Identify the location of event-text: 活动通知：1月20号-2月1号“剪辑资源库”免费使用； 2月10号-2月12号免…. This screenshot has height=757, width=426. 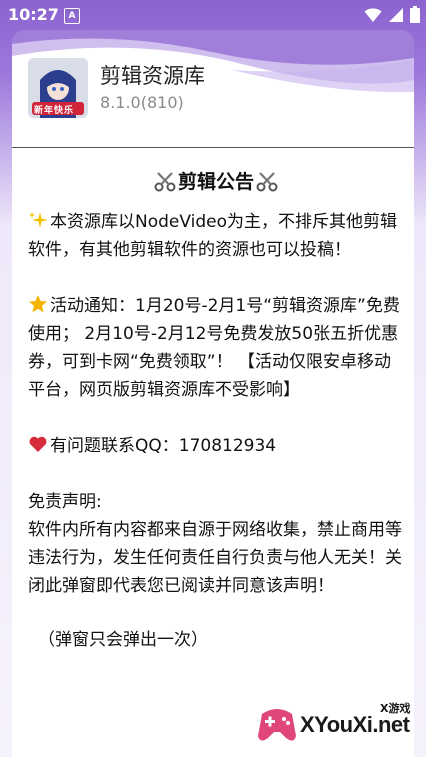
(214, 348).